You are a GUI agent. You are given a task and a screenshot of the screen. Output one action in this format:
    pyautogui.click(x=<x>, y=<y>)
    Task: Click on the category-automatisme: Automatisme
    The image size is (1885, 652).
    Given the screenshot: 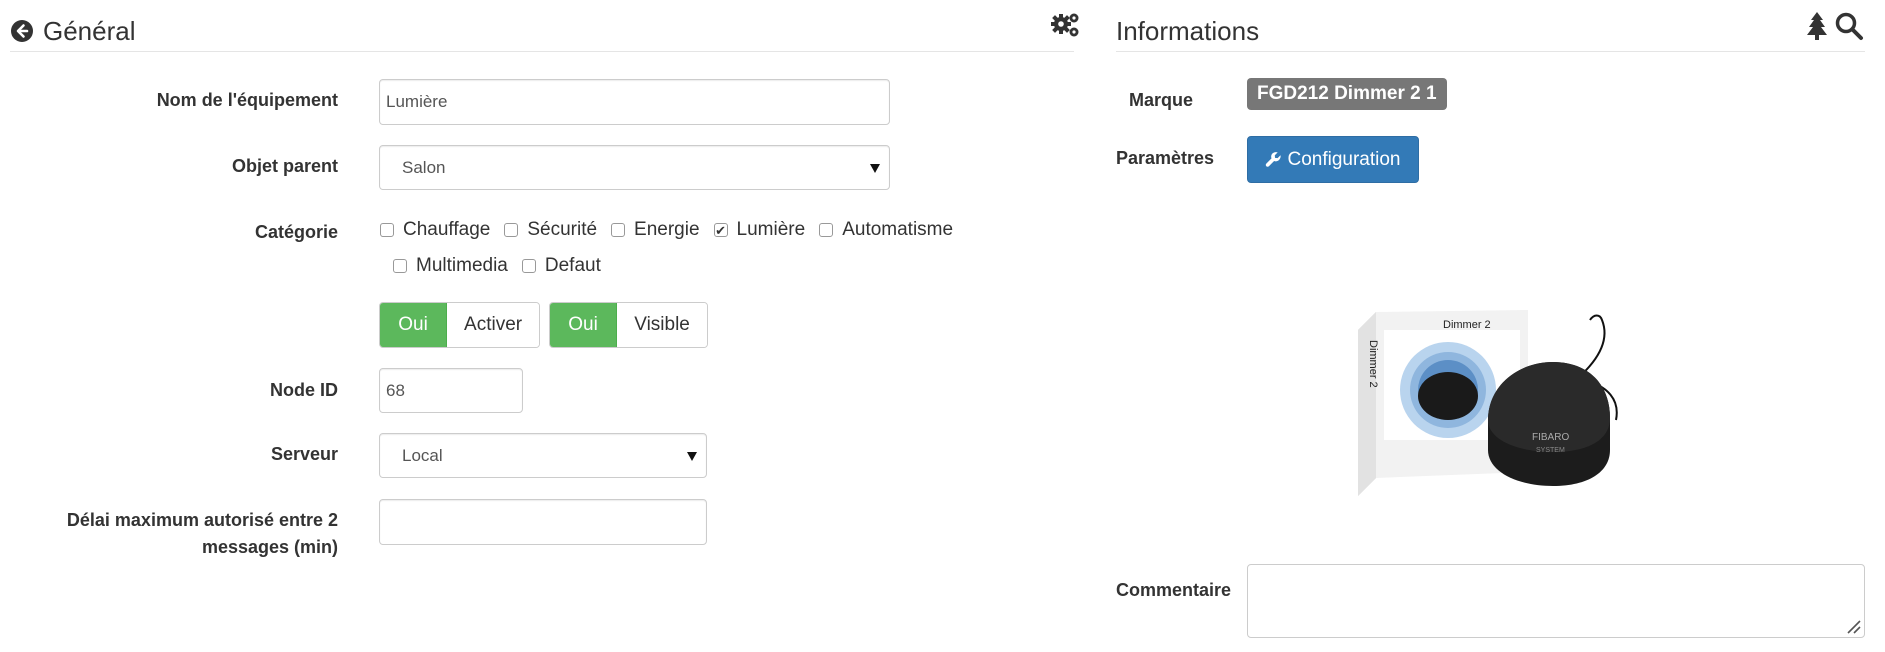 What is the action you would take?
    pyautogui.click(x=886, y=230)
    